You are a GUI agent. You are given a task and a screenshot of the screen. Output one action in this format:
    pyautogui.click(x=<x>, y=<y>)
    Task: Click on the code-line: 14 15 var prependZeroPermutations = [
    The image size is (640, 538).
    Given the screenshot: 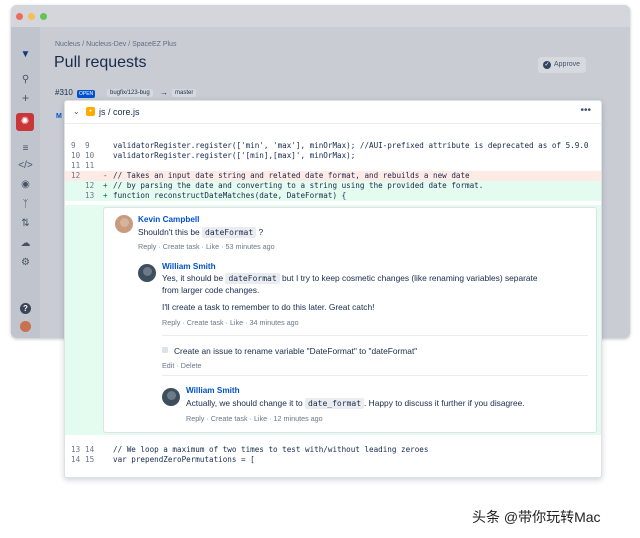 What is the action you would take?
    pyautogui.click(x=333, y=460)
    